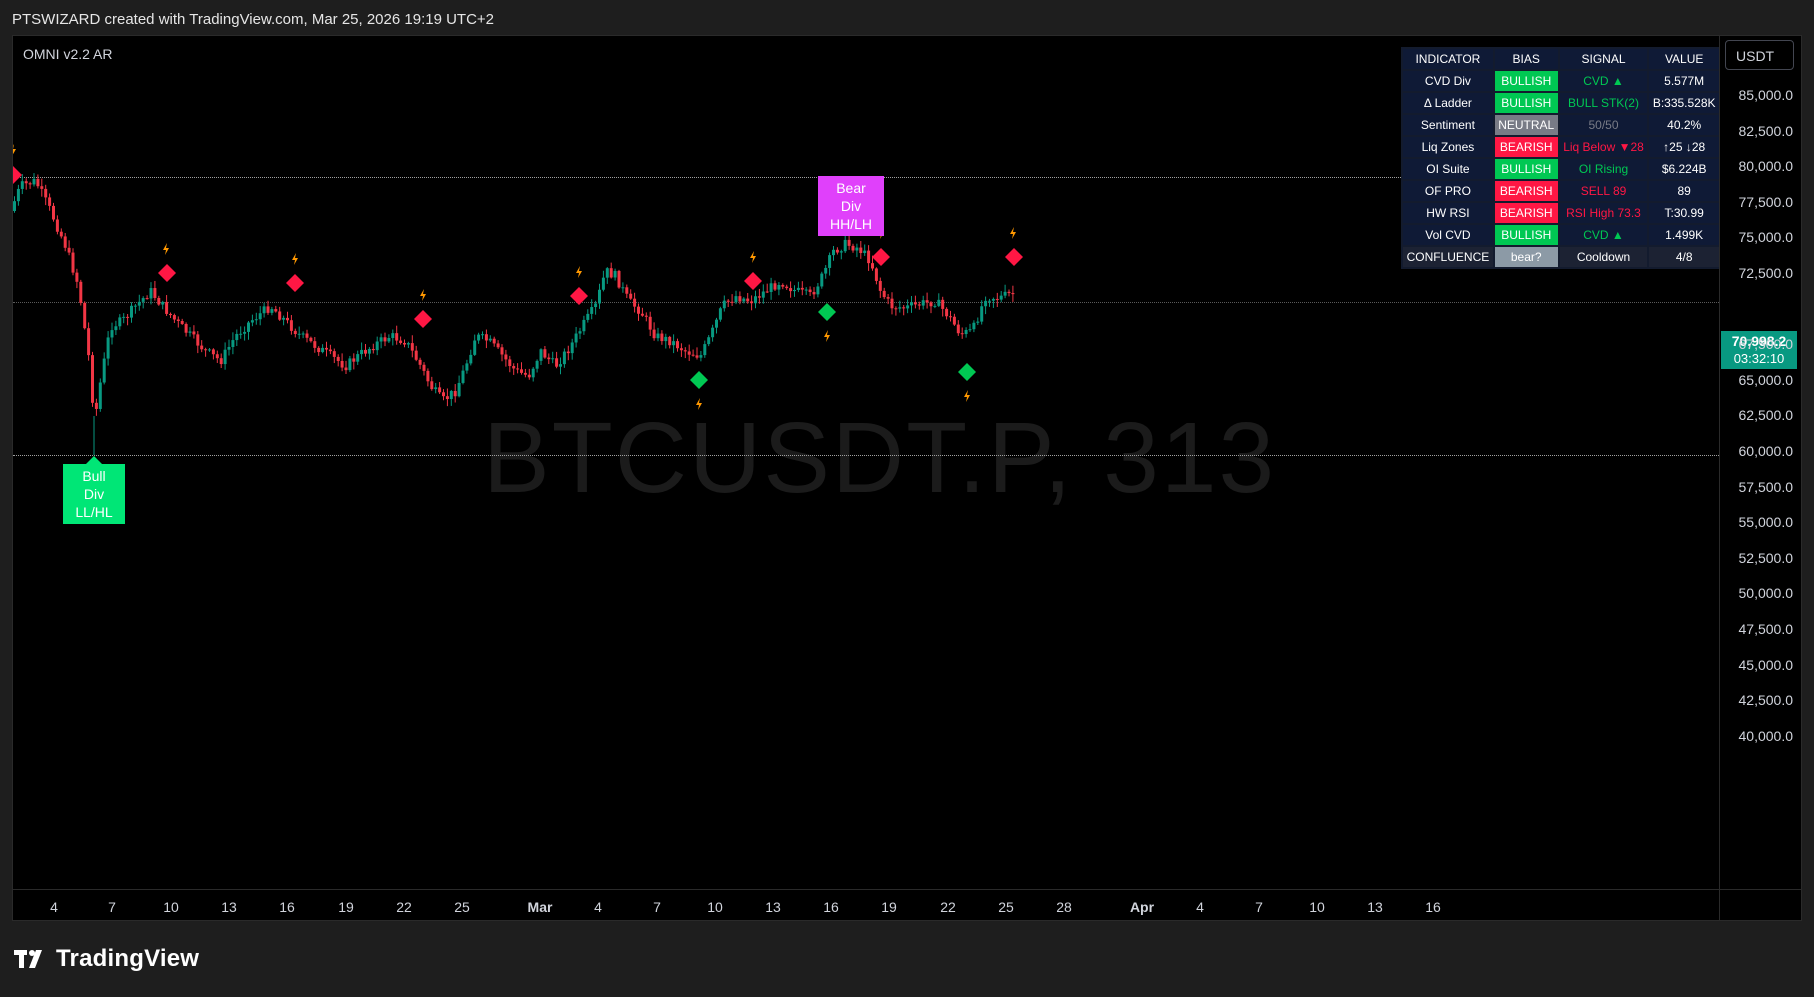  I want to click on indicator-label: OMNI v2.2 AR, so click(67, 54).